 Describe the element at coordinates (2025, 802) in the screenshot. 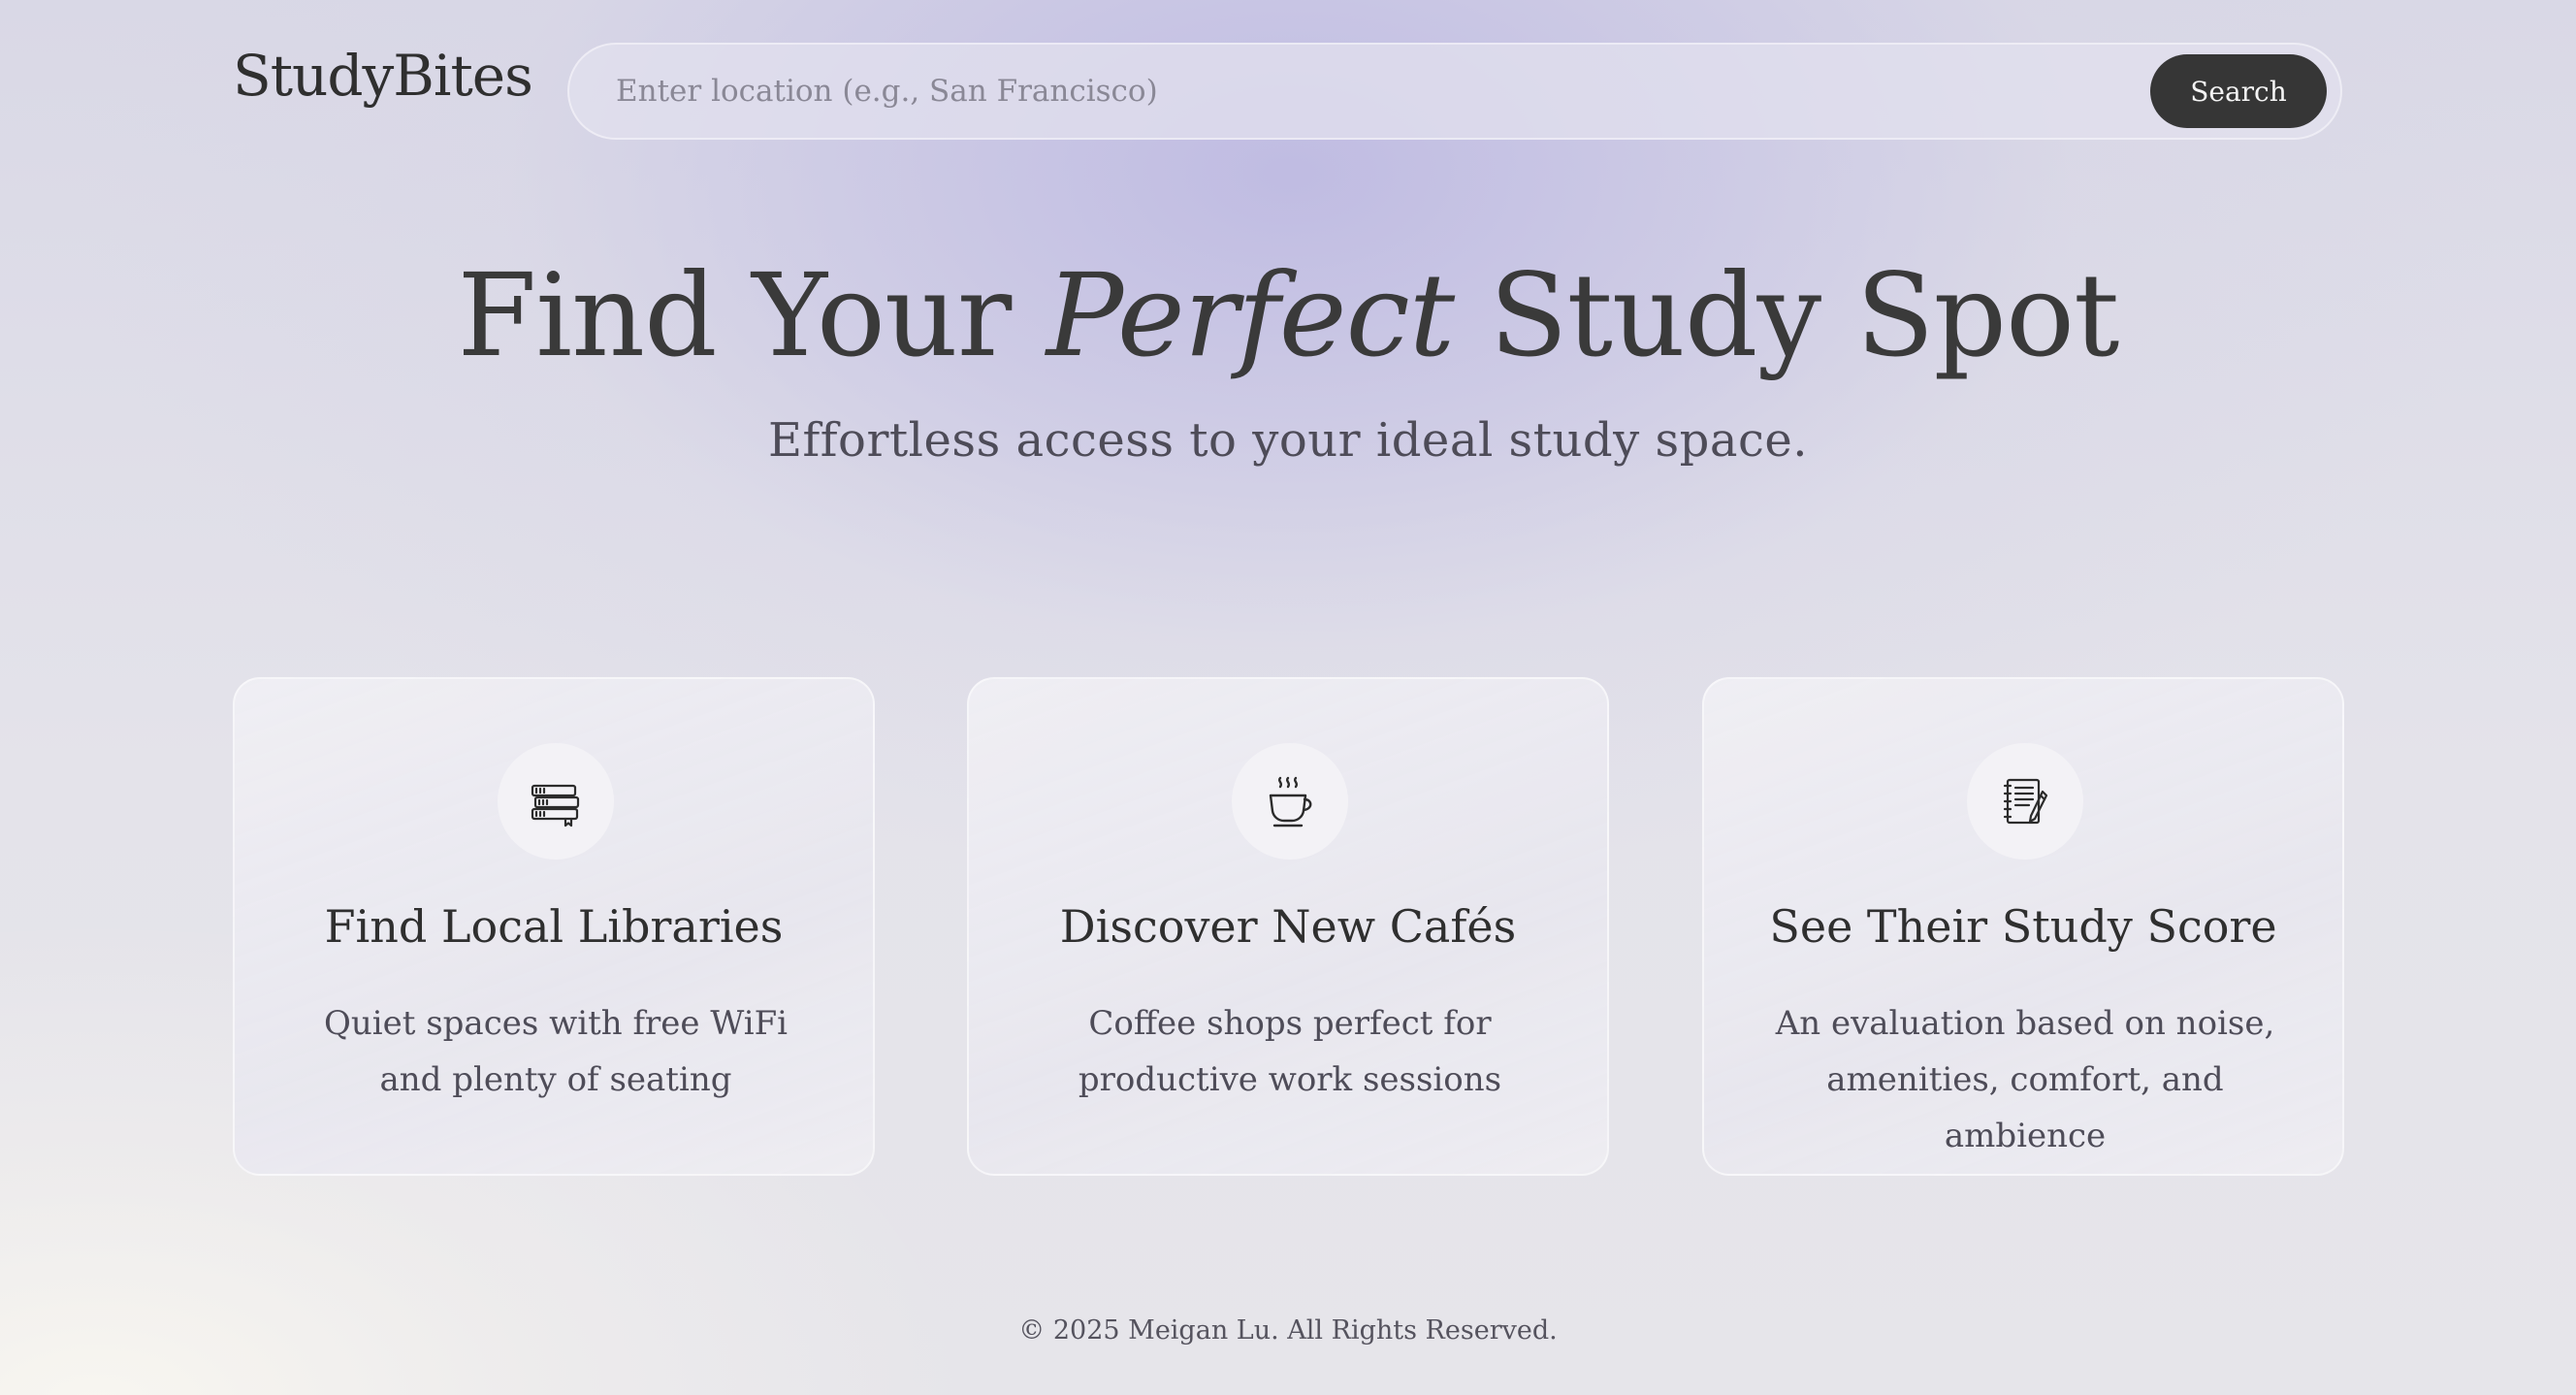

I see `notepad-pencil-icon` at that location.